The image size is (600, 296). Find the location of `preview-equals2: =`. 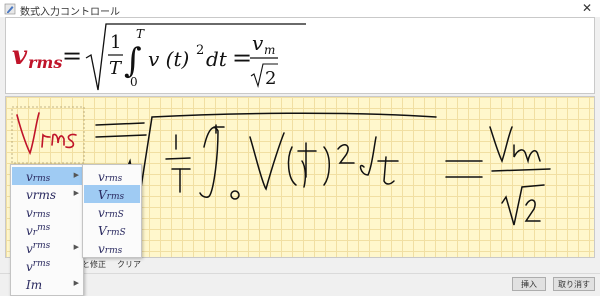

preview-equals2: = is located at coordinates (242, 58).